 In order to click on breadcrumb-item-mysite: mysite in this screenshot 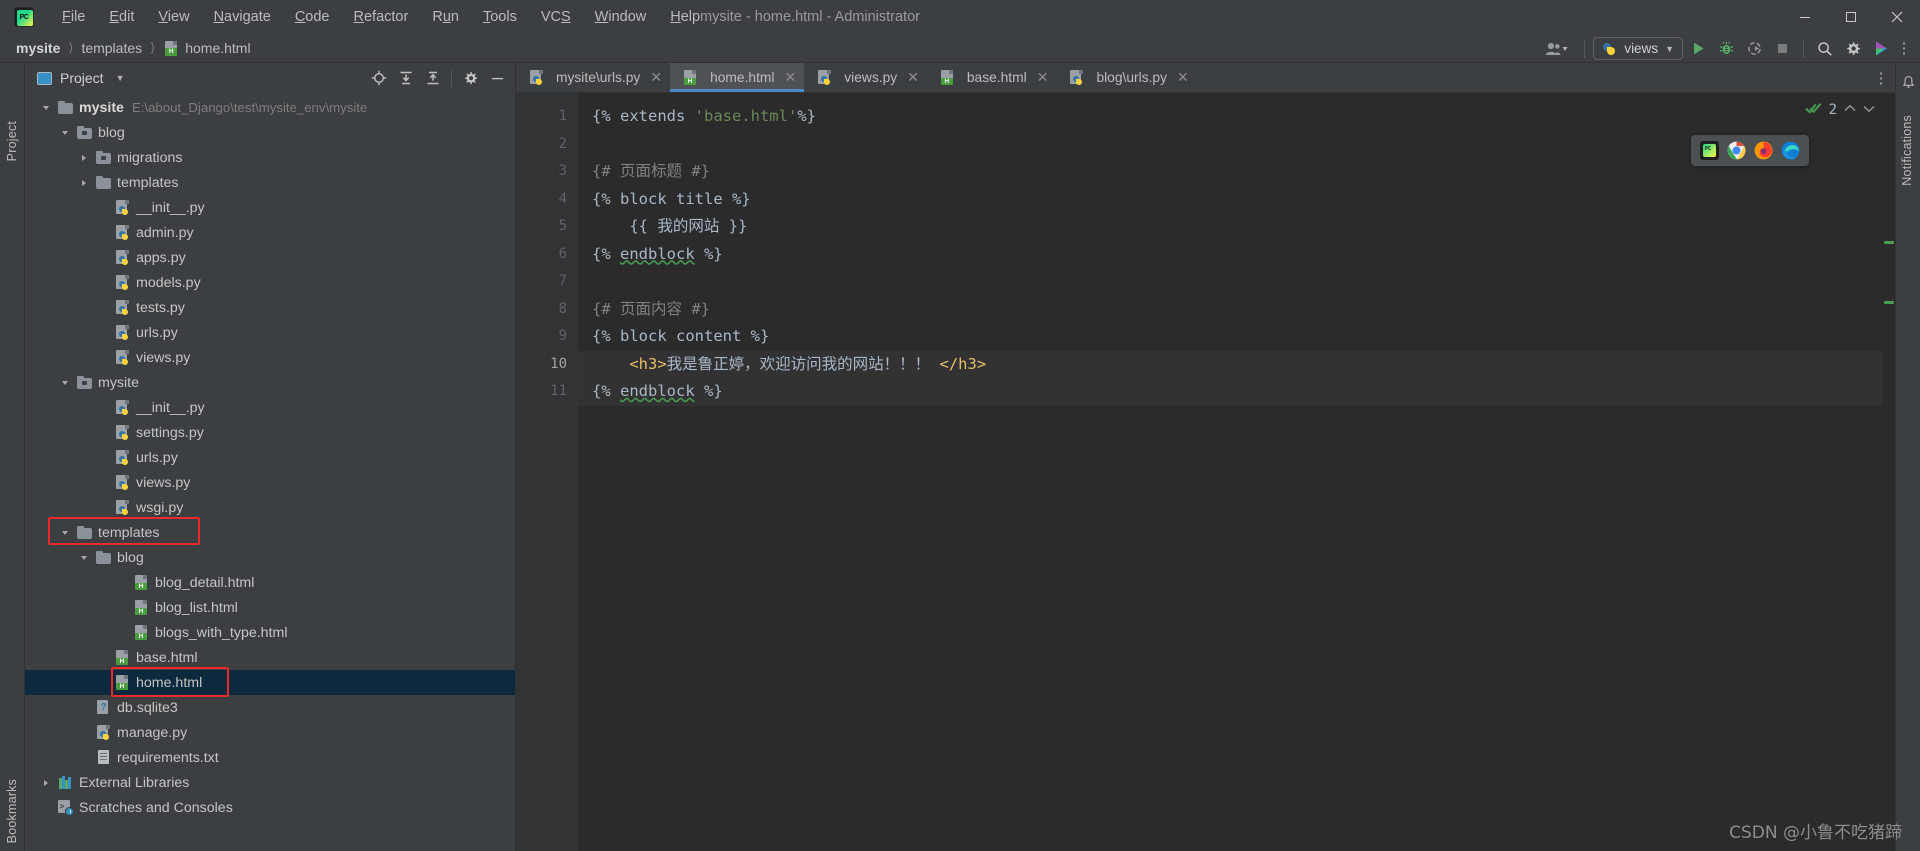, I will do `click(38, 48)`.